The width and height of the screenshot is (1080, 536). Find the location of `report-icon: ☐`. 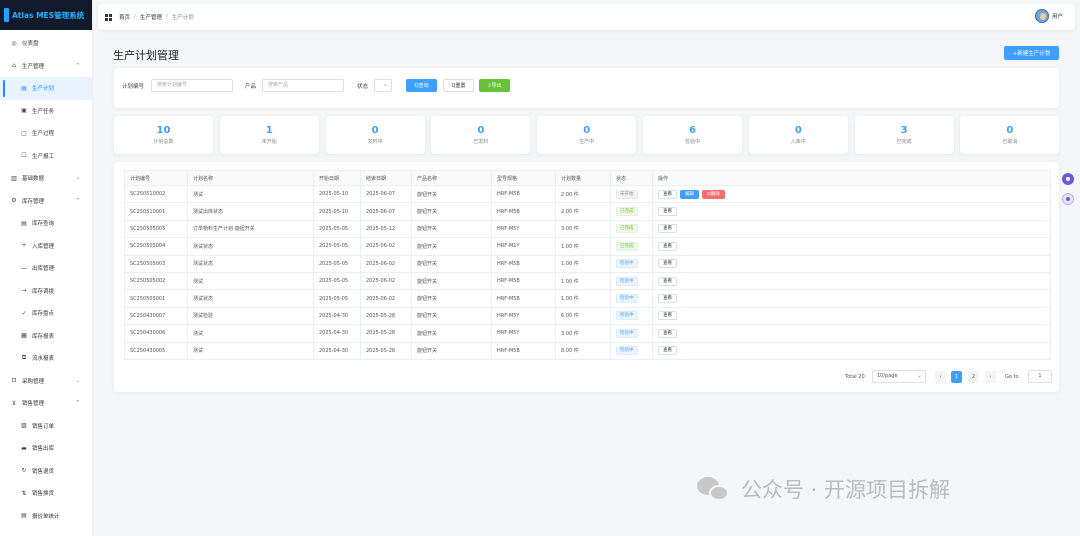

report-icon: ☐ is located at coordinates (24, 156).